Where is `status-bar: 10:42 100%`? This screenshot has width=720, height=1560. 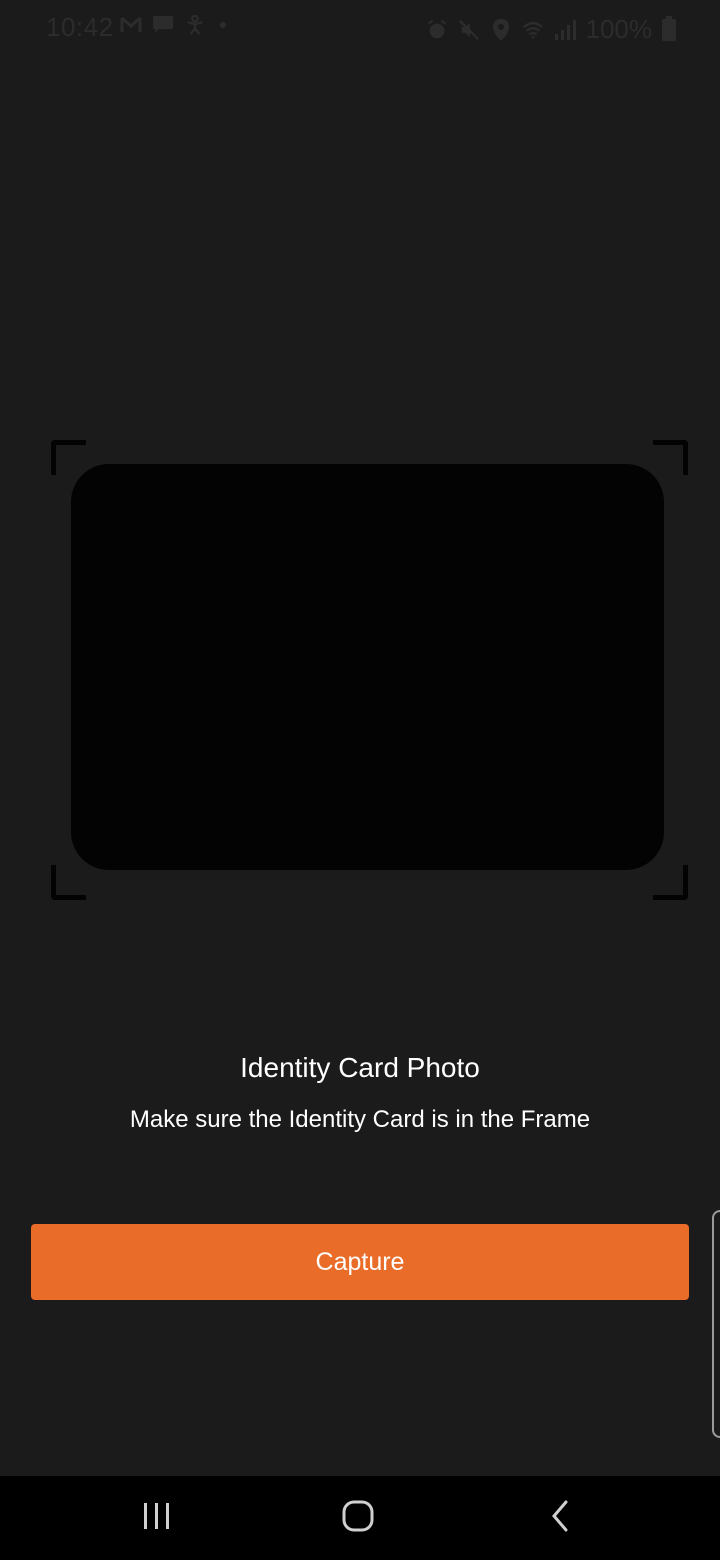 status-bar: 10:42 100% is located at coordinates (360, 28).